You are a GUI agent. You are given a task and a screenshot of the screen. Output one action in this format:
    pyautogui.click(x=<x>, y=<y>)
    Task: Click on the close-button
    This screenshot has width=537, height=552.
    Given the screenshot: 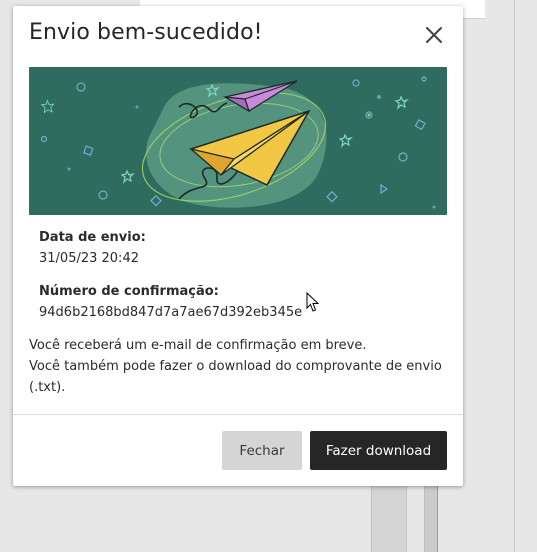 What is the action you would take?
    pyautogui.click(x=434, y=35)
    